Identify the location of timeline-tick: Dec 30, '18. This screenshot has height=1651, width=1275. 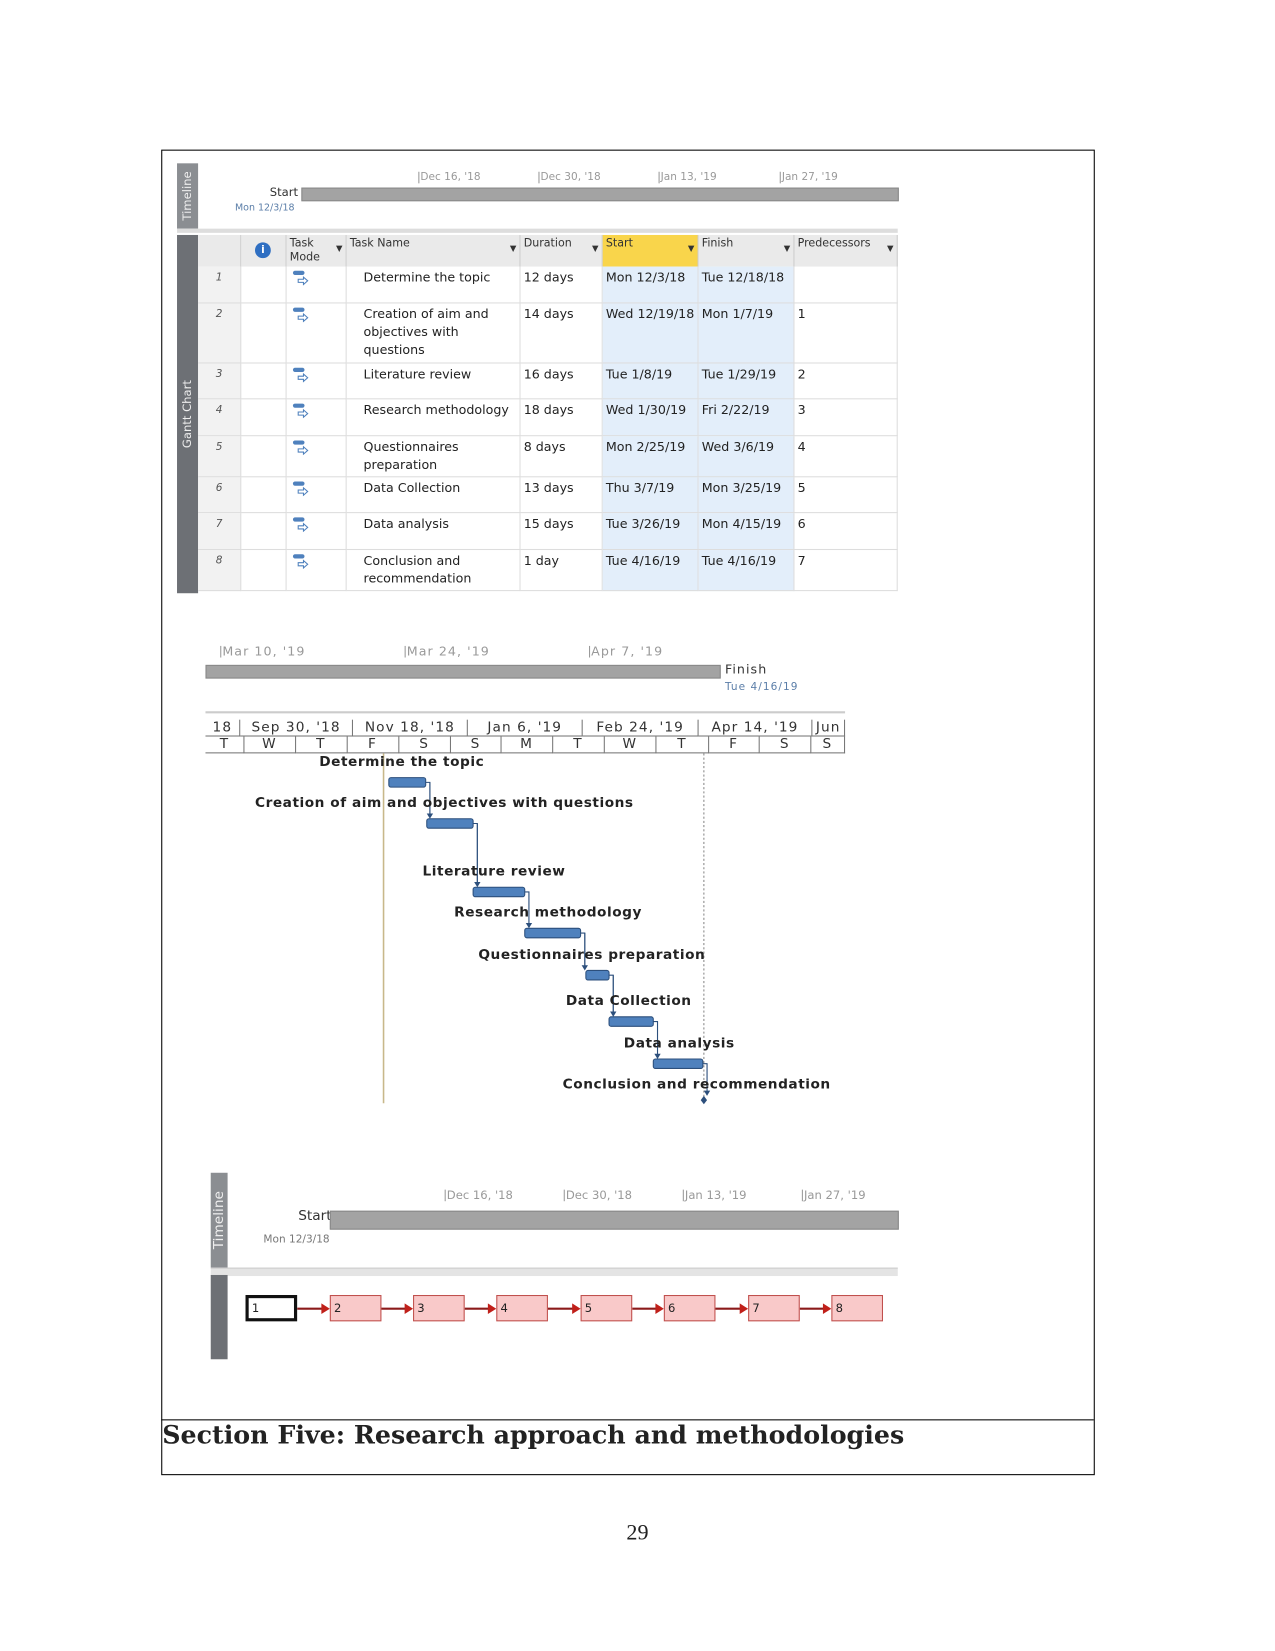
(597, 1196).